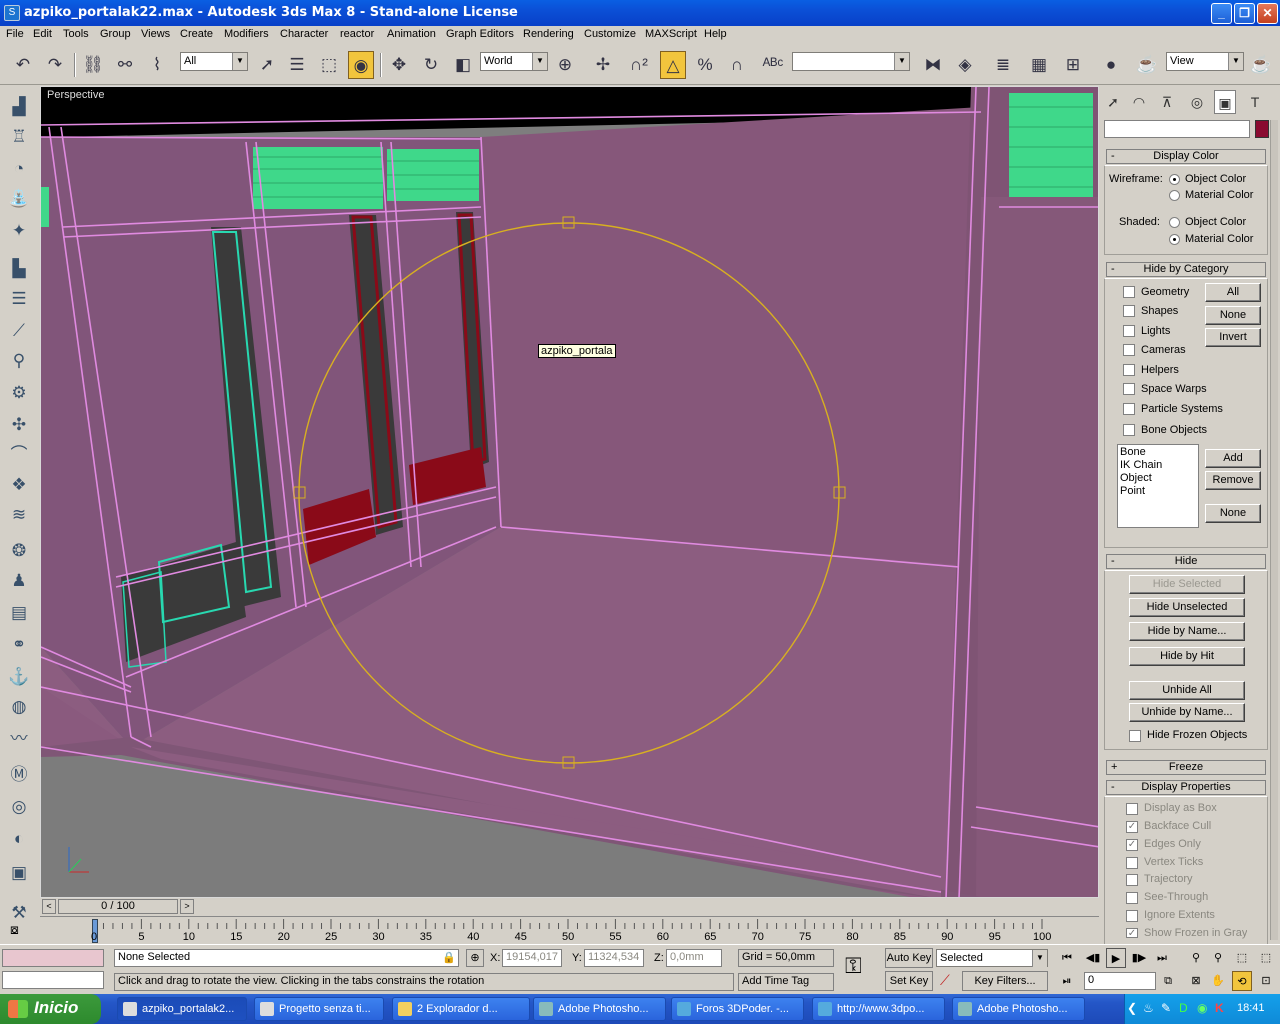 This screenshot has height=1024, width=1280. What do you see at coordinates (639, 65) in the screenshot?
I see `snap-toggle-icon: ∩²` at bounding box center [639, 65].